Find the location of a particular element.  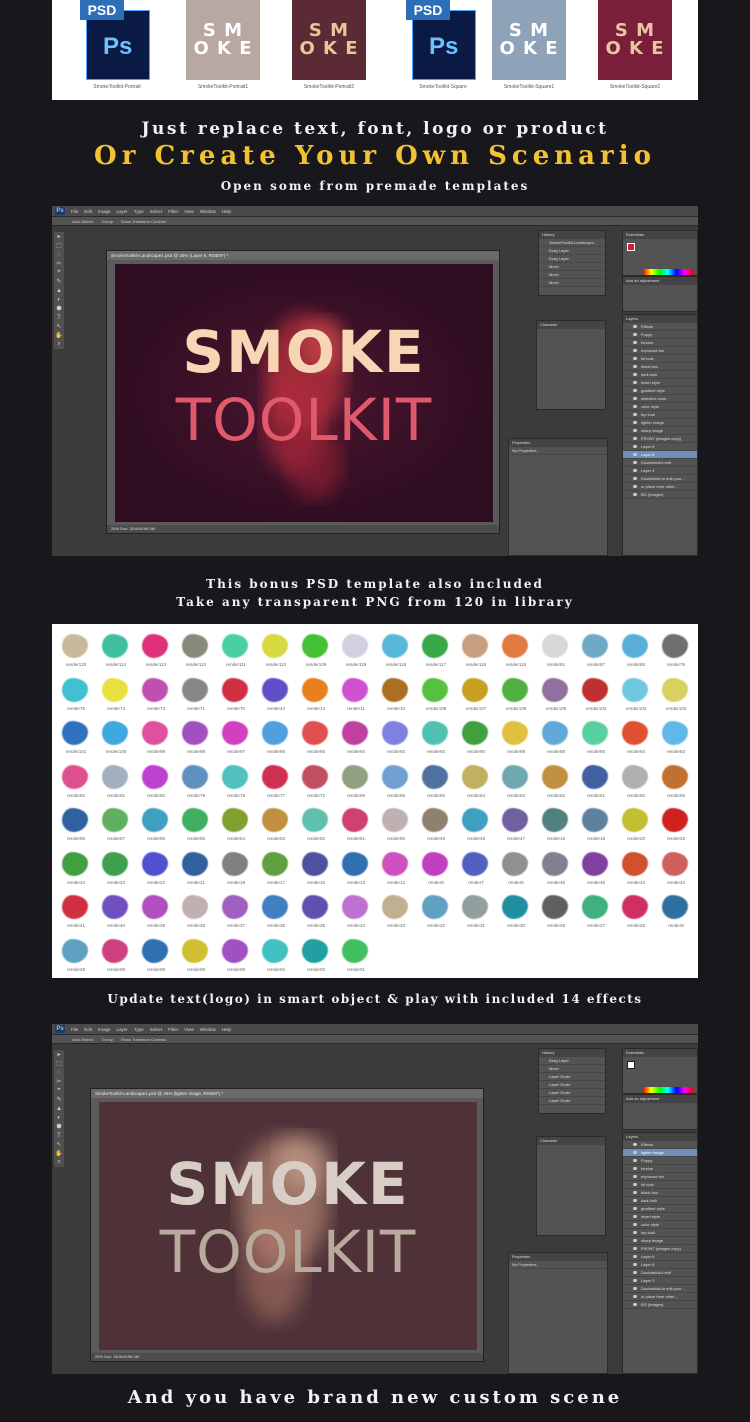

library-item: render91 is located at coordinates (556, 651).